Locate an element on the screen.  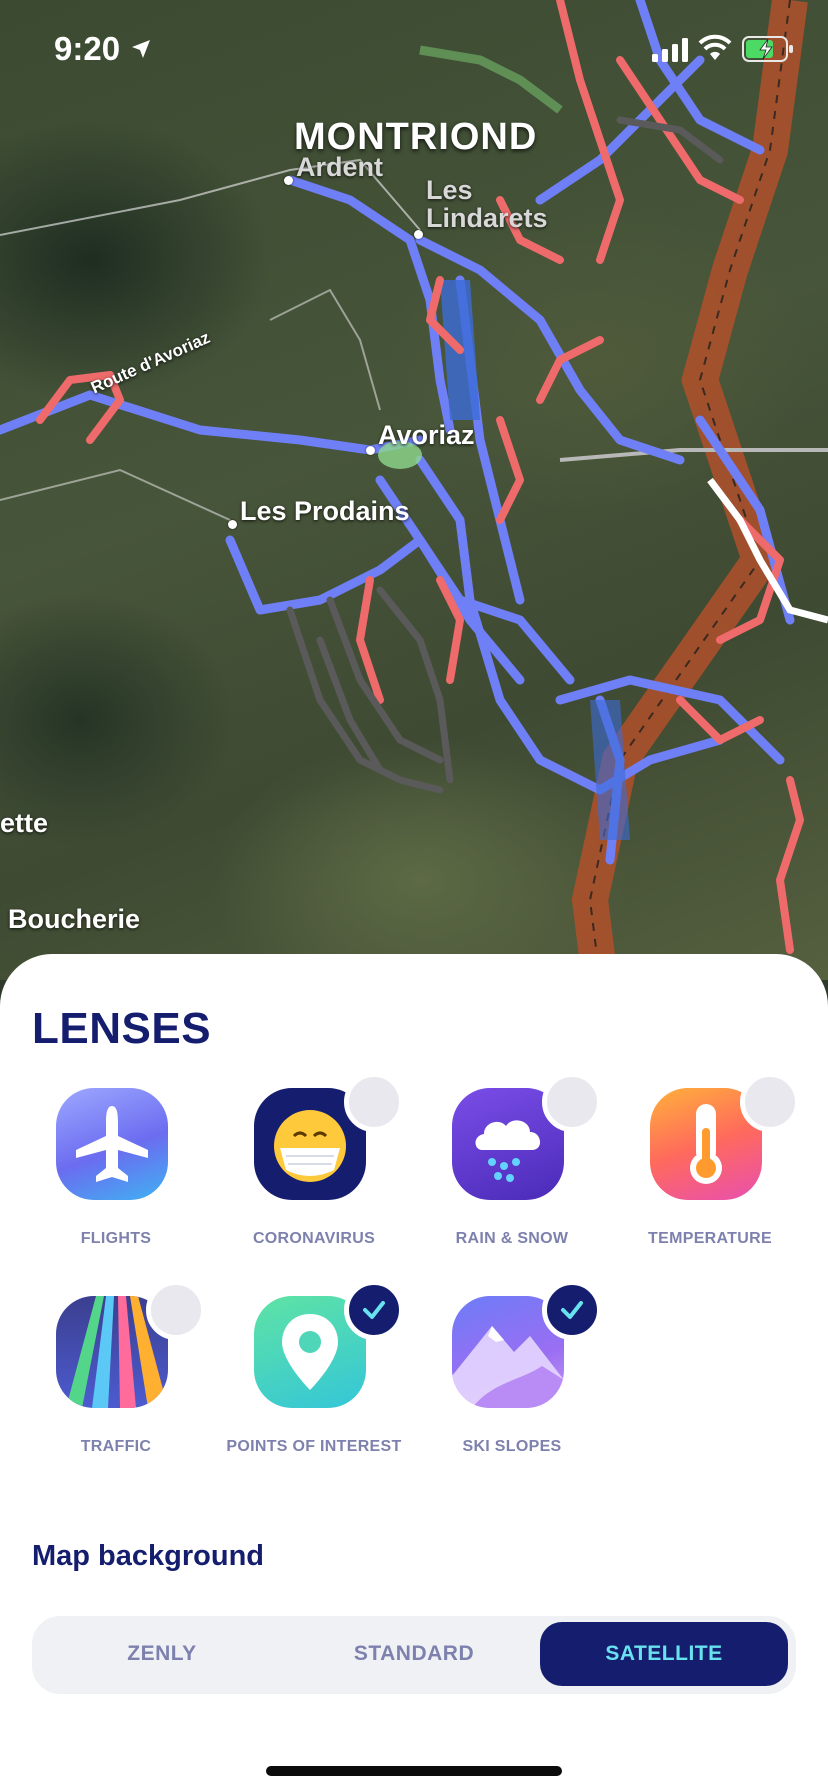
place-label-les-lindarets: Les Lindarets is located at coordinates (511, 204).